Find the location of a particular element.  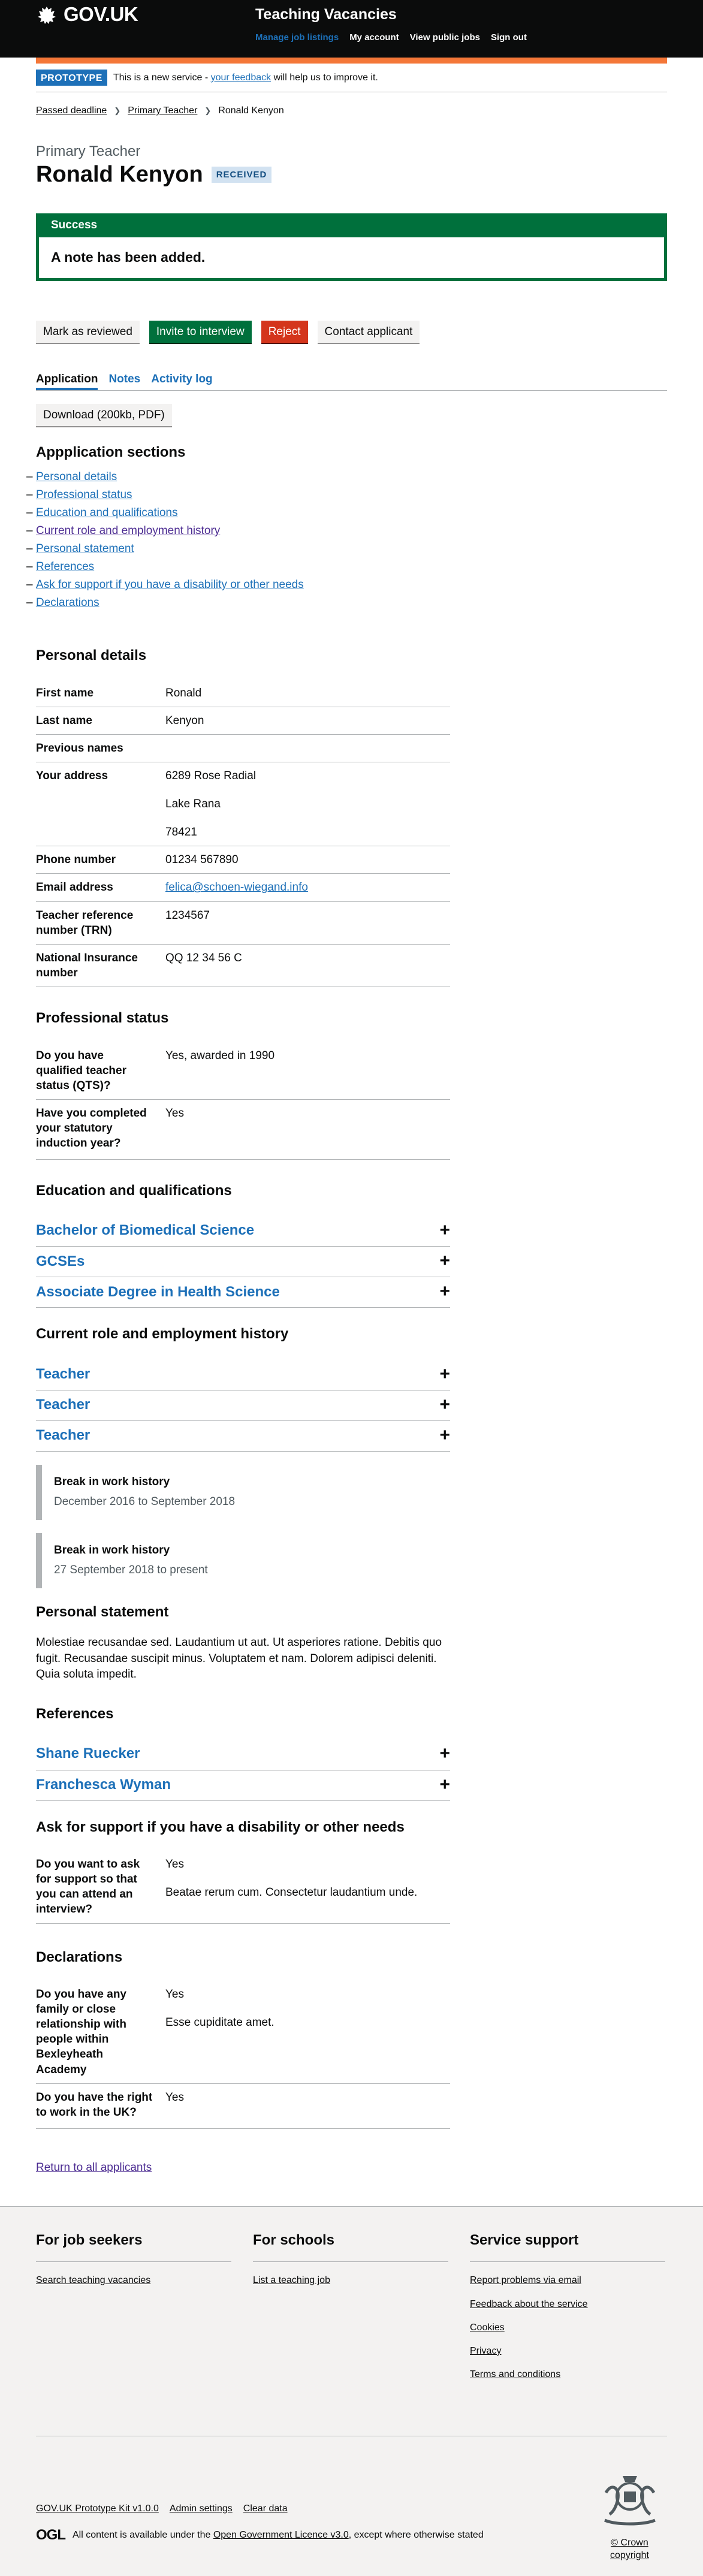

email-link: felica@schoen-wiegand.info is located at coordinates (236, 887).